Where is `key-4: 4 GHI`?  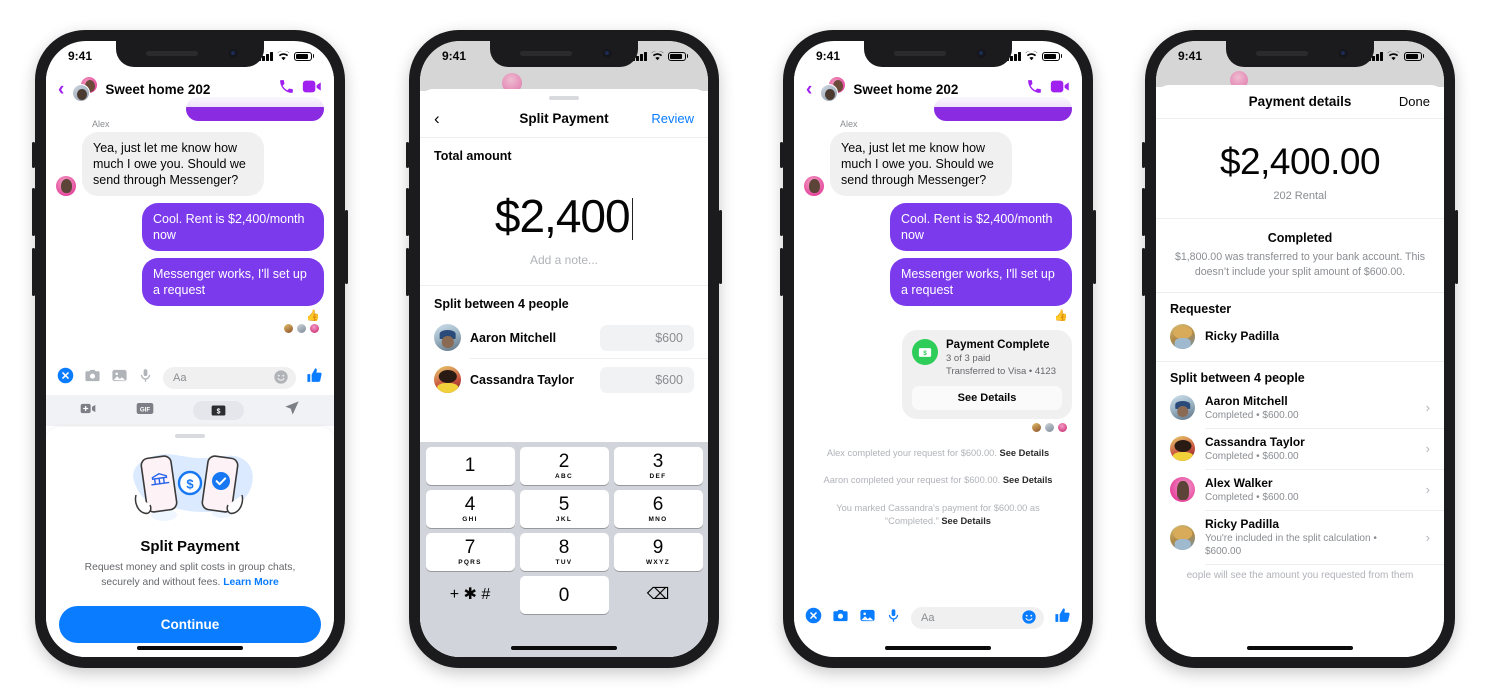 key-4: 4 GHI is located at coordinates (470, 509).